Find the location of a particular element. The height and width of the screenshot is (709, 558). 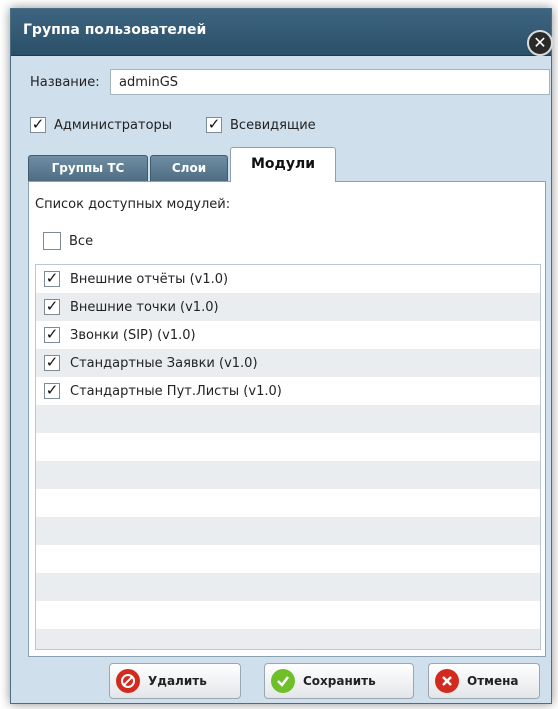

name-input is located at coordinates (330, 82).